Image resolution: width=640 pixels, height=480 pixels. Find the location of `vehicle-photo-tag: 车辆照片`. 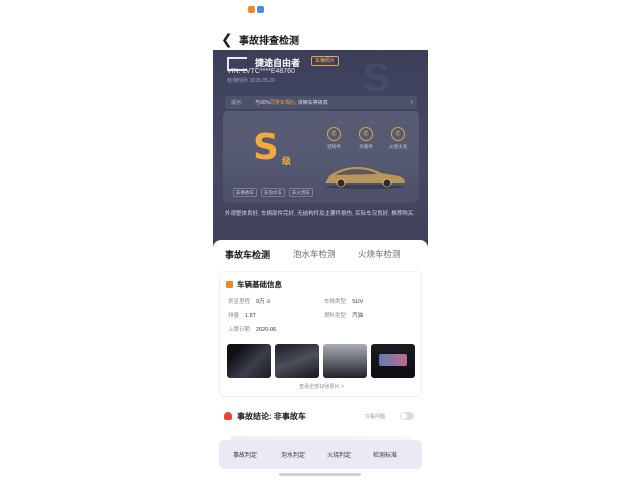

vehicle-photo-tag: 车辆照片 is located at coordinates (325, 61).